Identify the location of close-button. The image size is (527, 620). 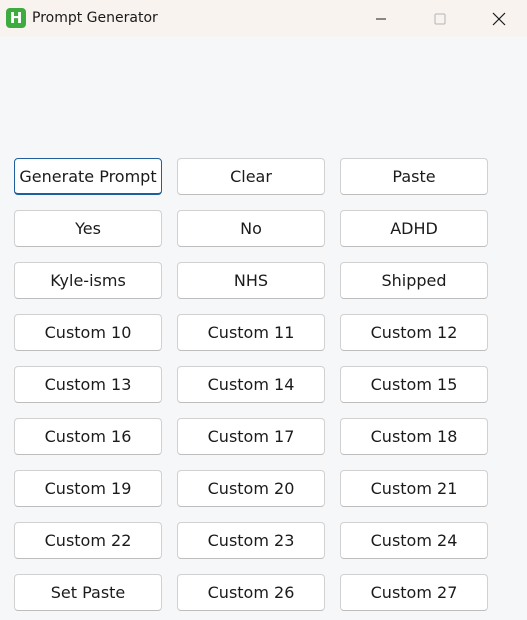
(499, 18).